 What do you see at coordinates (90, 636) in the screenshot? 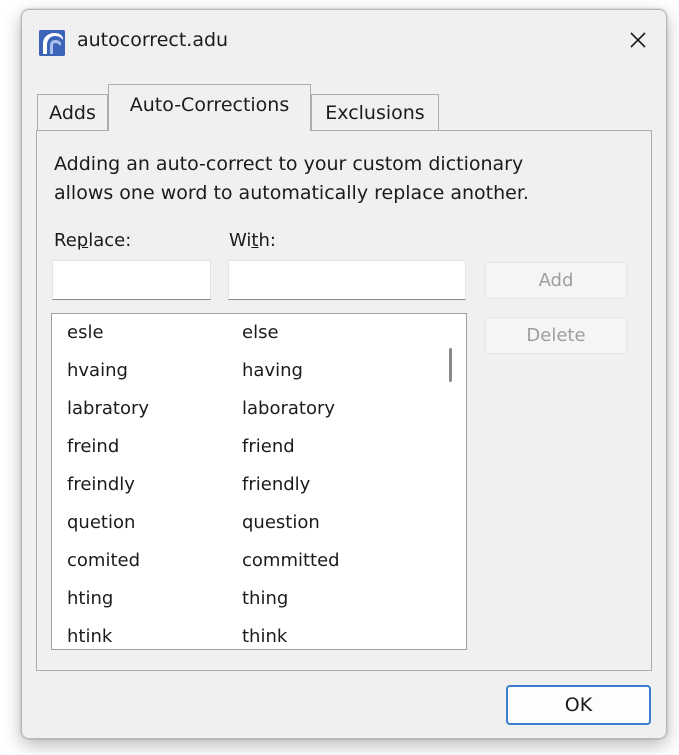
I see `misspelling: htink` at bounding box center [90, 636].